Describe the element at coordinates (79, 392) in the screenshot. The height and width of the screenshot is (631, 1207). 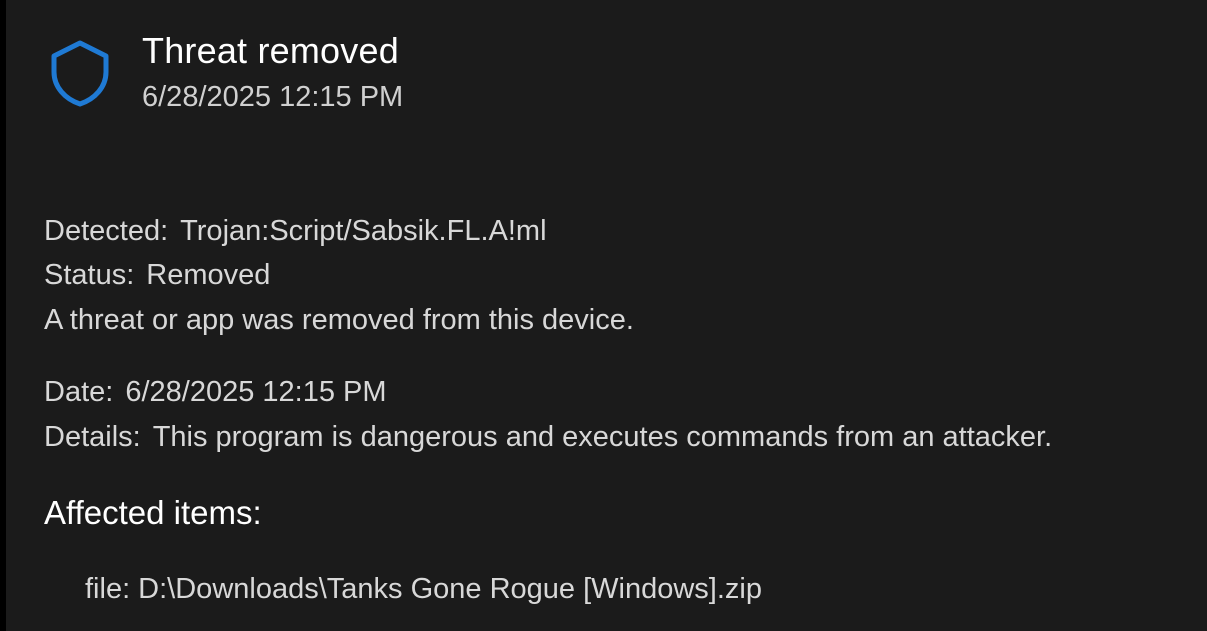
I see `date-label: Date:` at that location.